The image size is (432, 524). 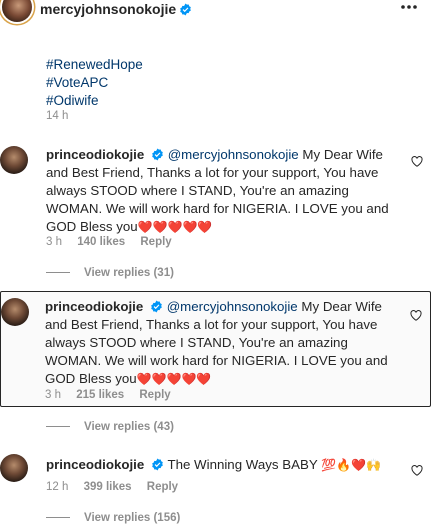 I want to click on comment-meta: 3 h 215 likes Reply, so click(x=108, y=395).